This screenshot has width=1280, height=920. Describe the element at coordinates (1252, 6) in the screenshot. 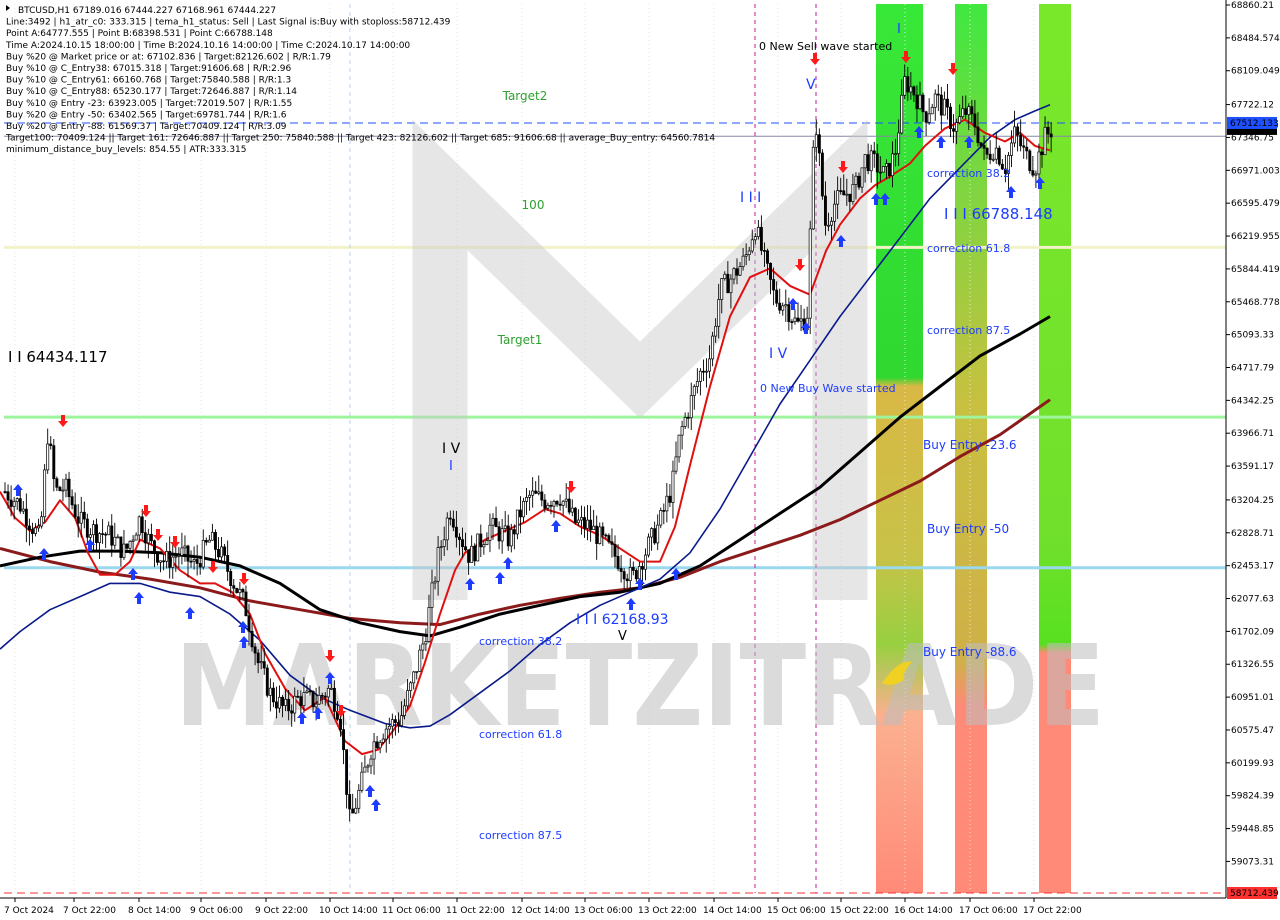

I see `price-tick-label: 68860.21` at that location.